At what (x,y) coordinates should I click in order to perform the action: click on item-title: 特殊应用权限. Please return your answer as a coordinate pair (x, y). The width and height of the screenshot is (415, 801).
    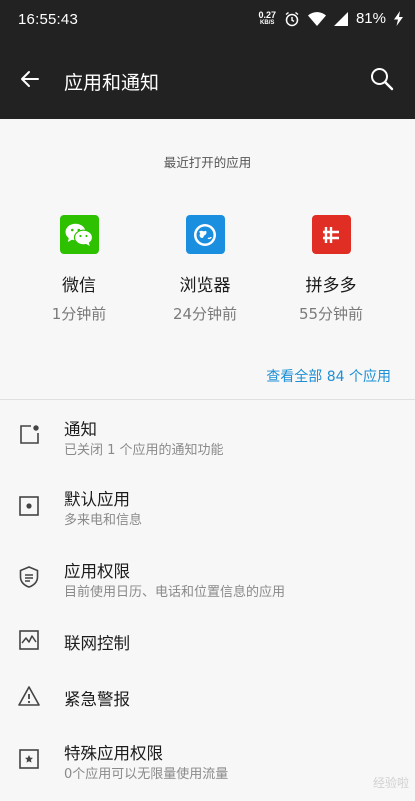
    Looking at the image, I should click on (113, 753).